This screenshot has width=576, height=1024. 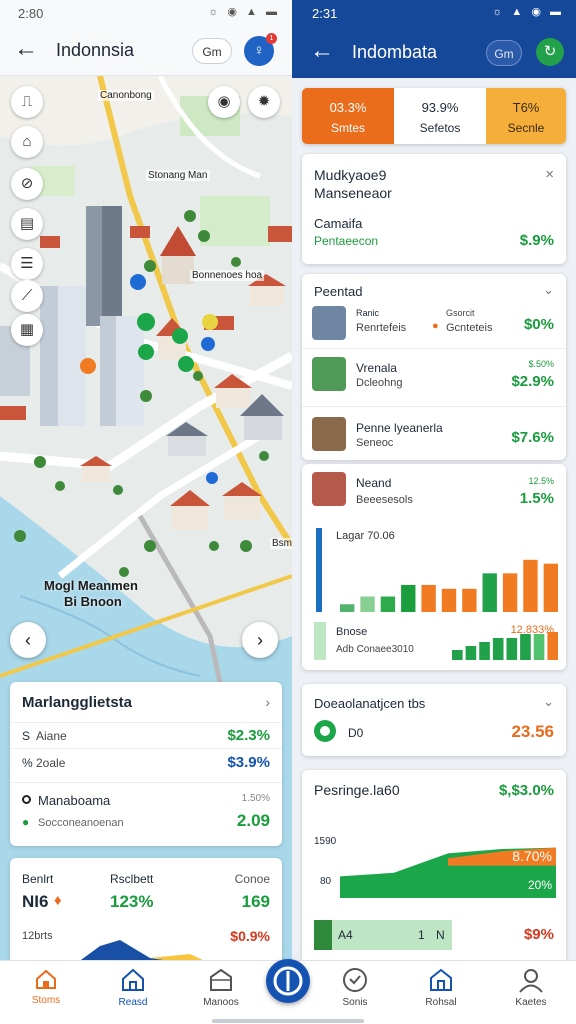 What do you see at coordinates (329, 434) in the screenshot?
I see `listing-thumbnail` at bounding box center [329, 434].